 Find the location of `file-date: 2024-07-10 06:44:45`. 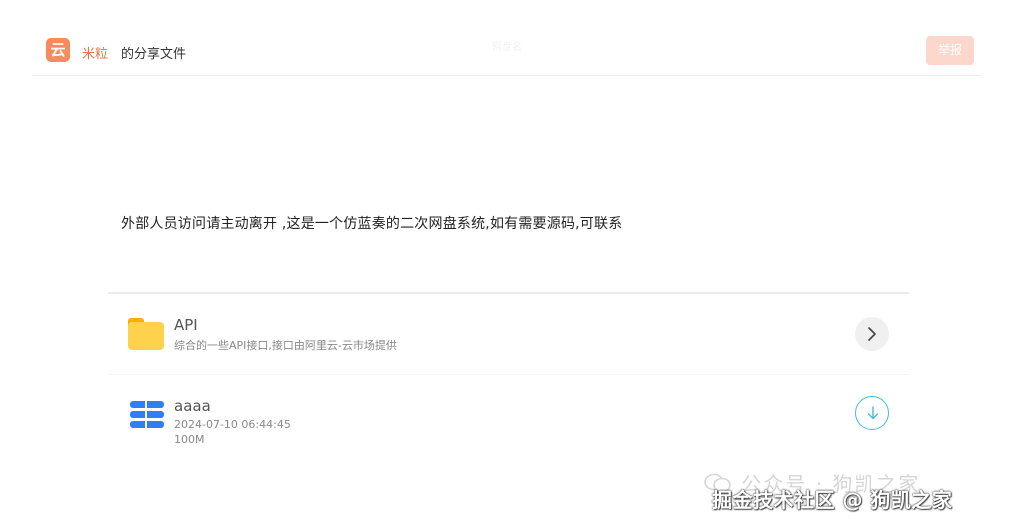

file-date: 2024-07-10 06:44:45 is located at coordinates (232, 424).